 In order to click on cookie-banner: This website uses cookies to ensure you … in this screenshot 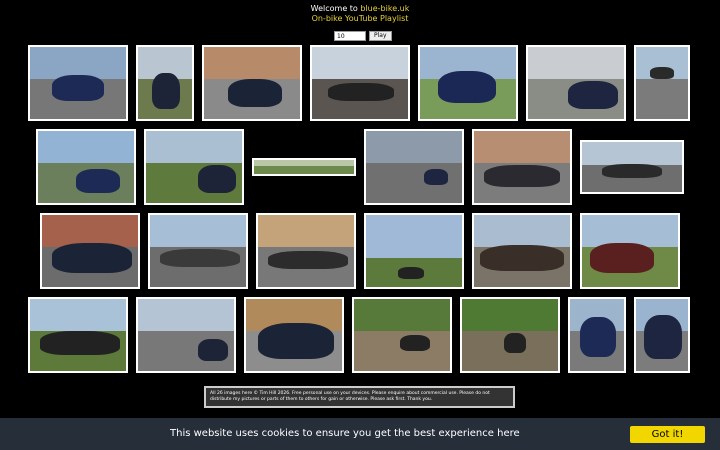, I will do `click(360, 434)`.